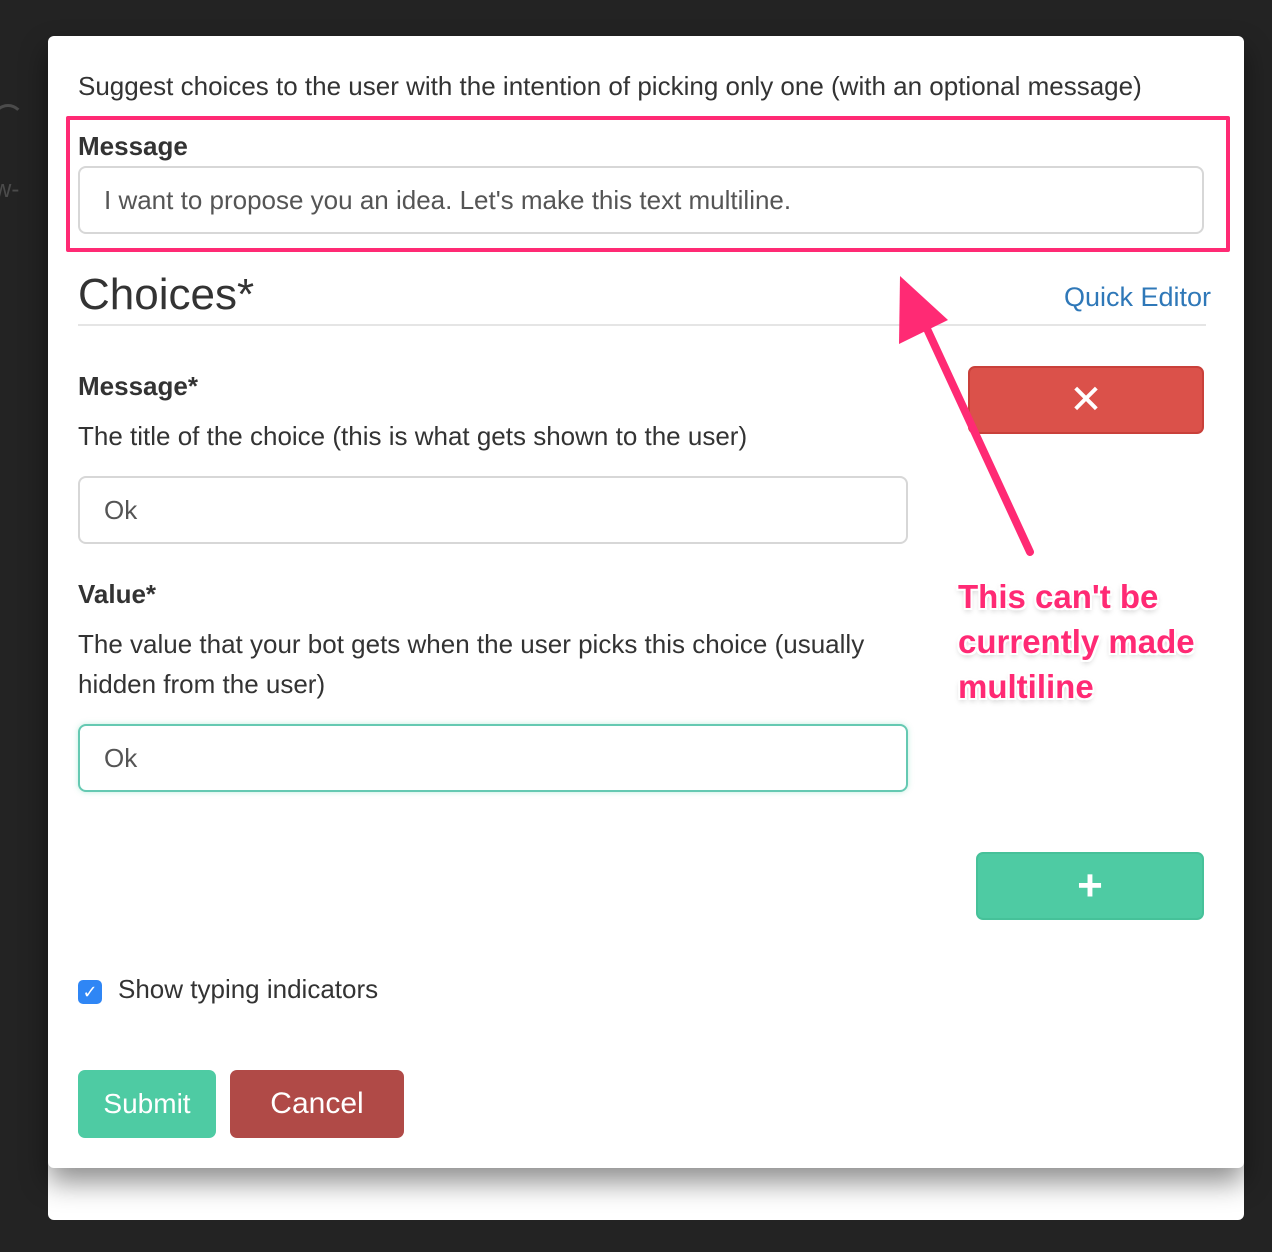  Describe the element at coordinates (138, 386) in the screenshot. I see `choice-message-label: Message*` at that location.